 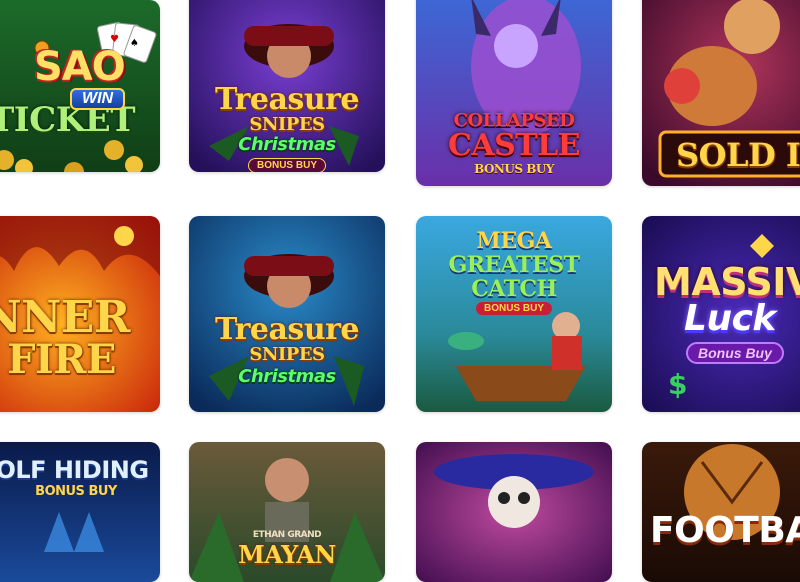 I want to click on tile-title-line: ETHAN GRAND, so click(x=287, y=535).